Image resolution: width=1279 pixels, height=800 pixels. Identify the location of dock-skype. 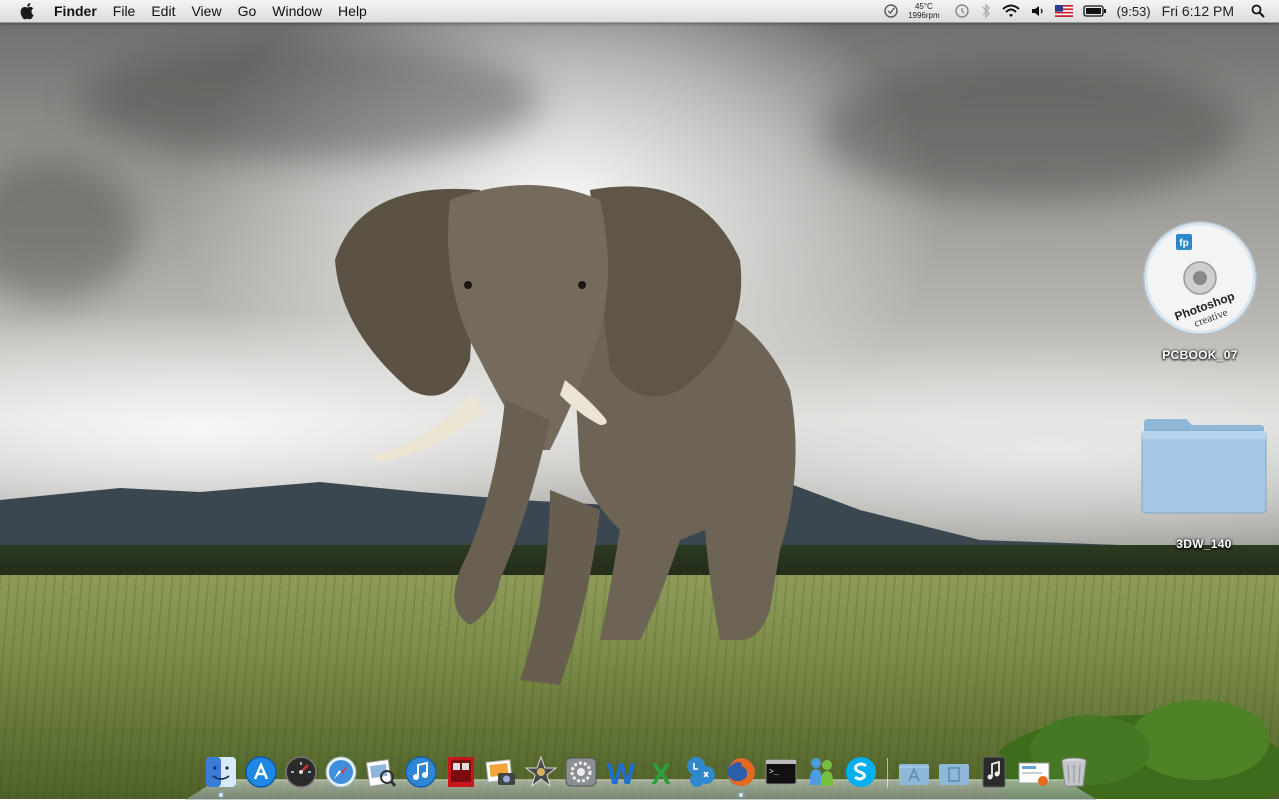
(861, 772).